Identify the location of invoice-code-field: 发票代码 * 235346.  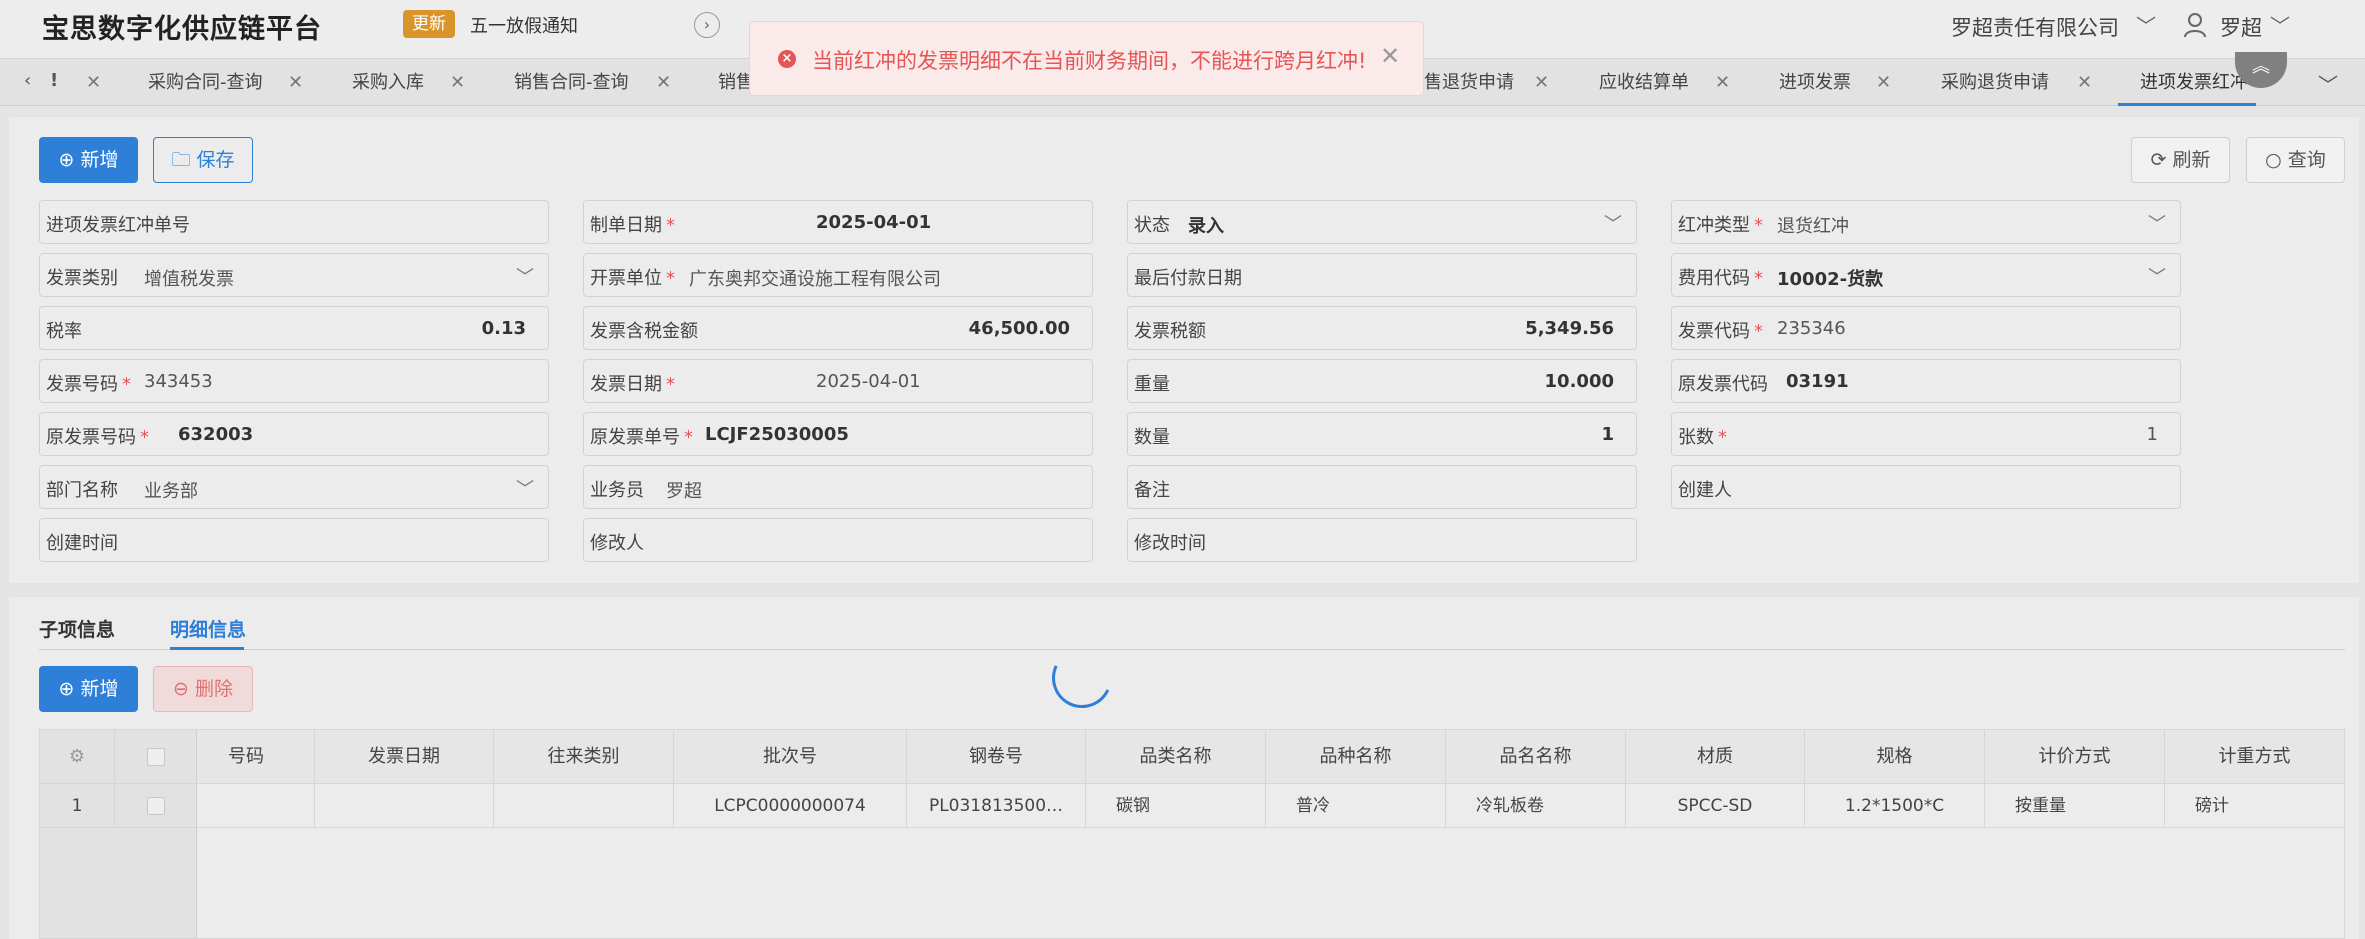
(1926, 328).